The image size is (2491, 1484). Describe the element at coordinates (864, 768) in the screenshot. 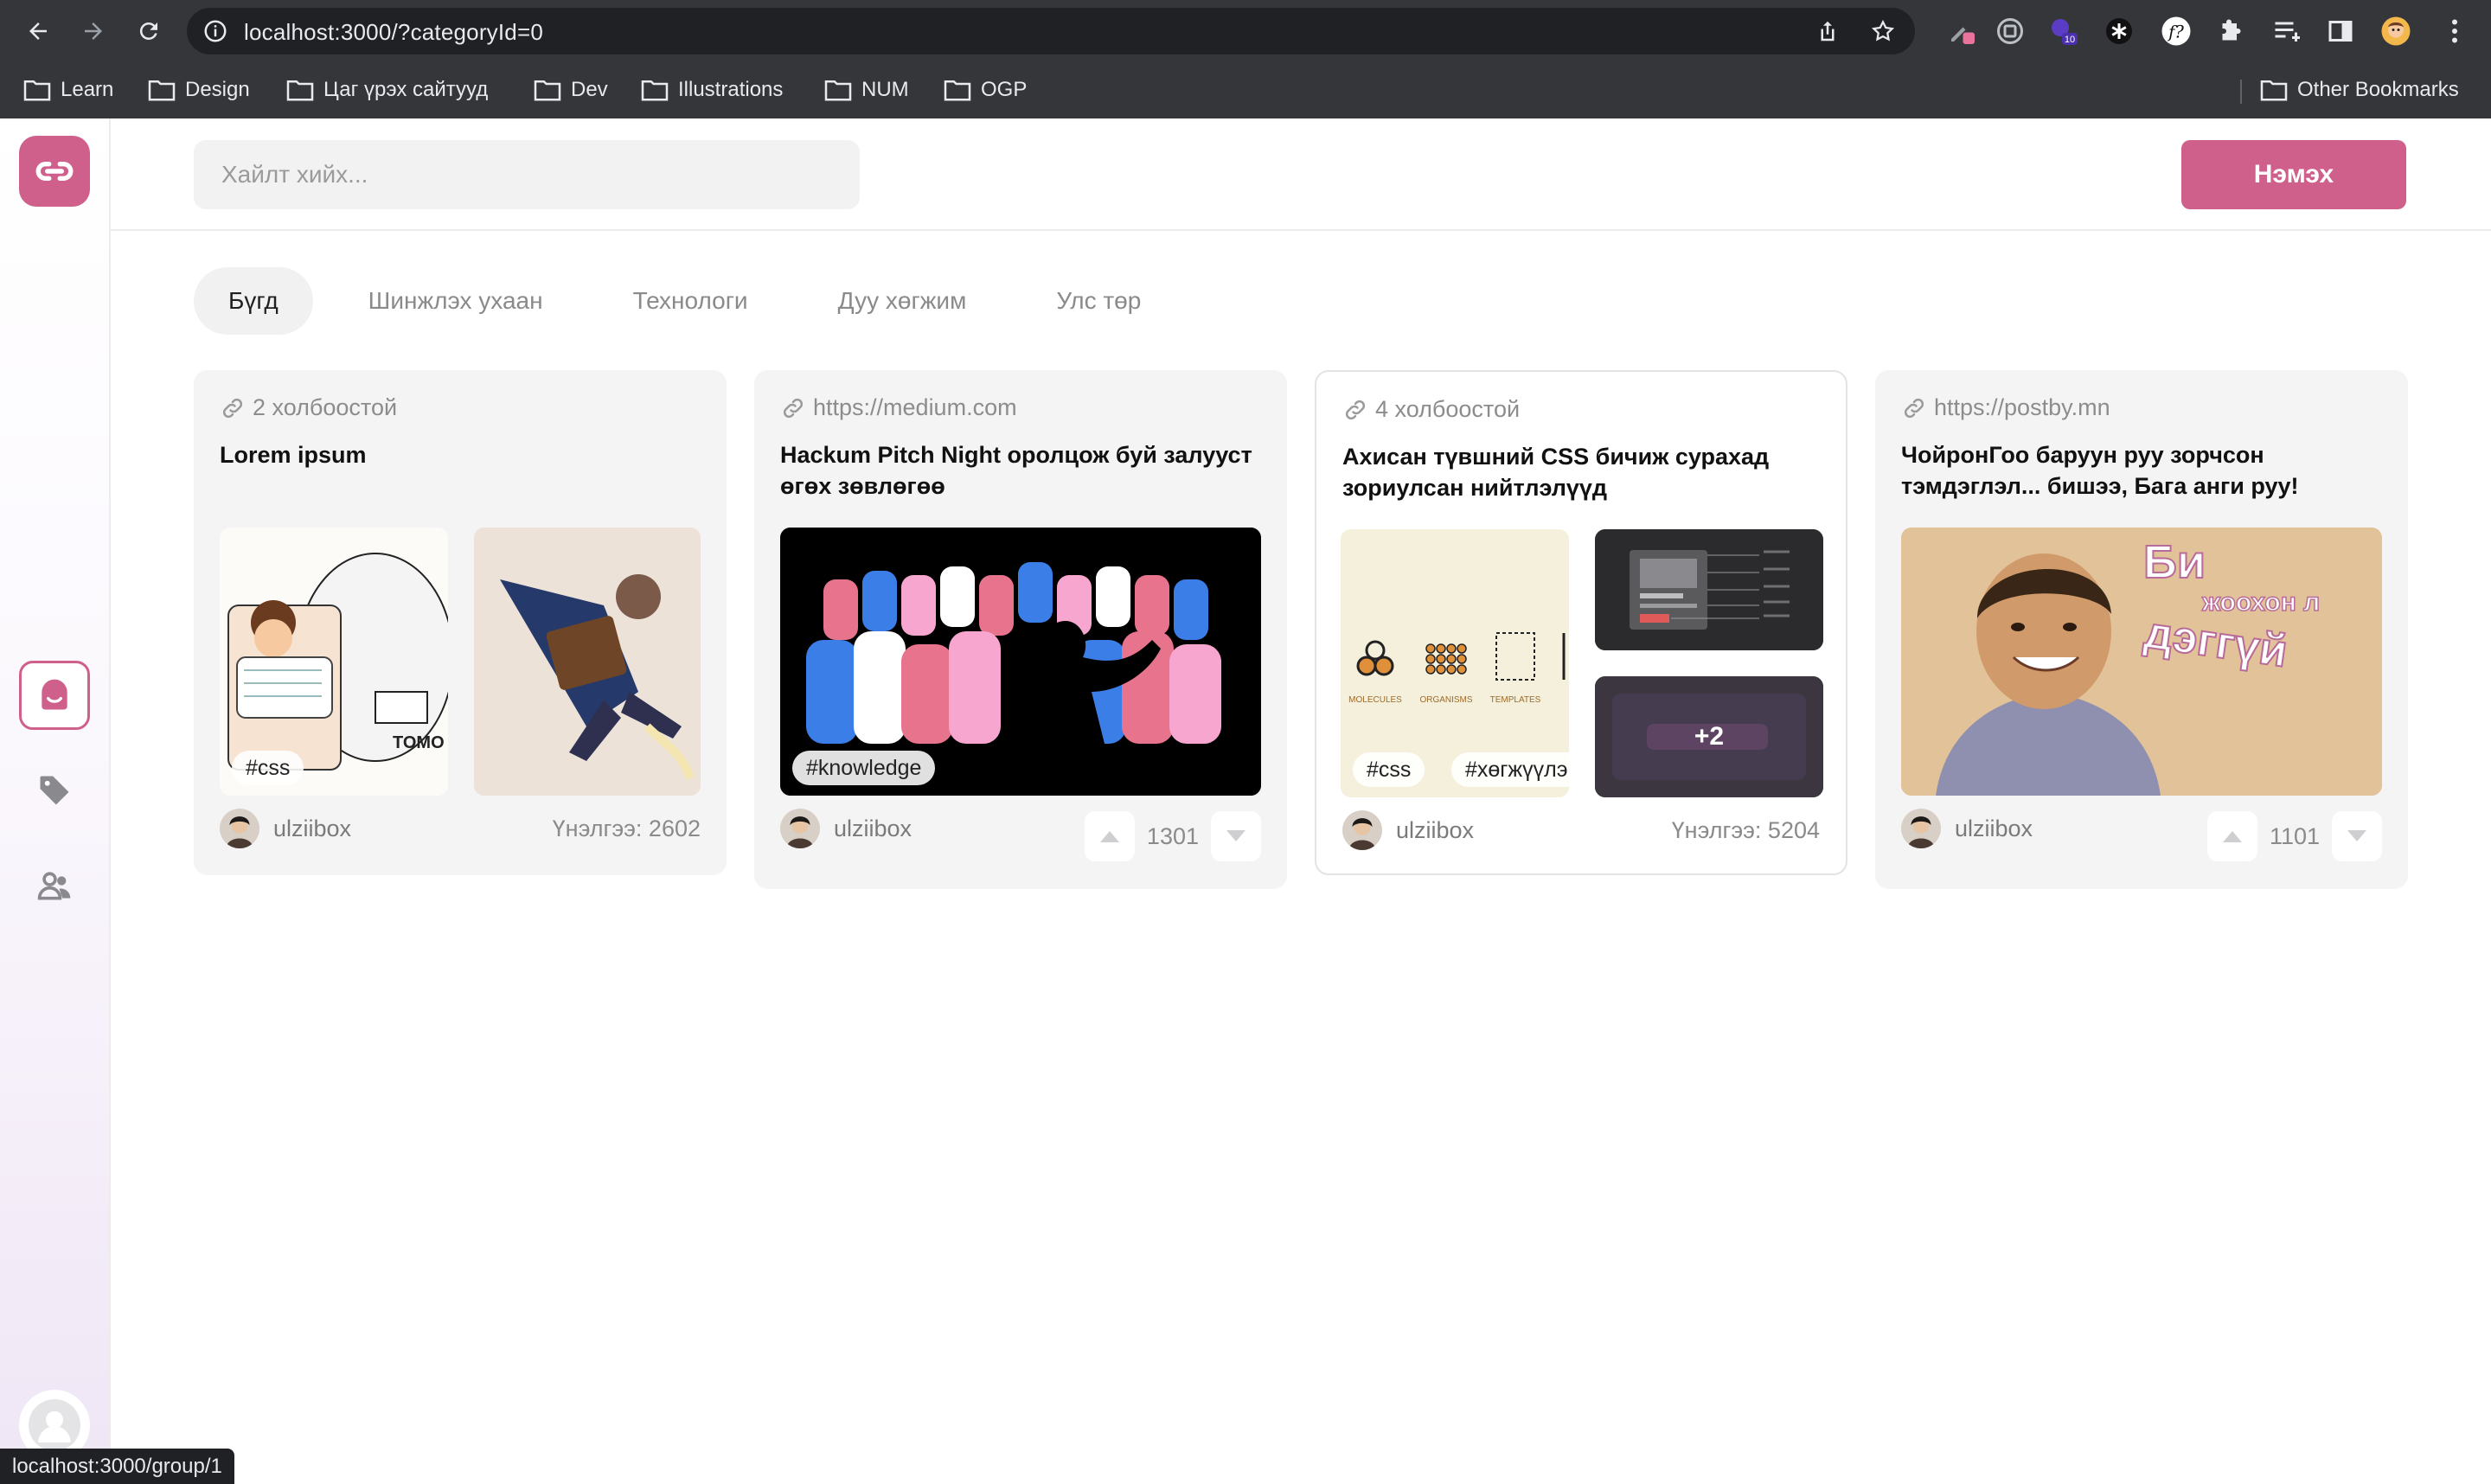

I see `tag-badge: #knowledge` at that location.